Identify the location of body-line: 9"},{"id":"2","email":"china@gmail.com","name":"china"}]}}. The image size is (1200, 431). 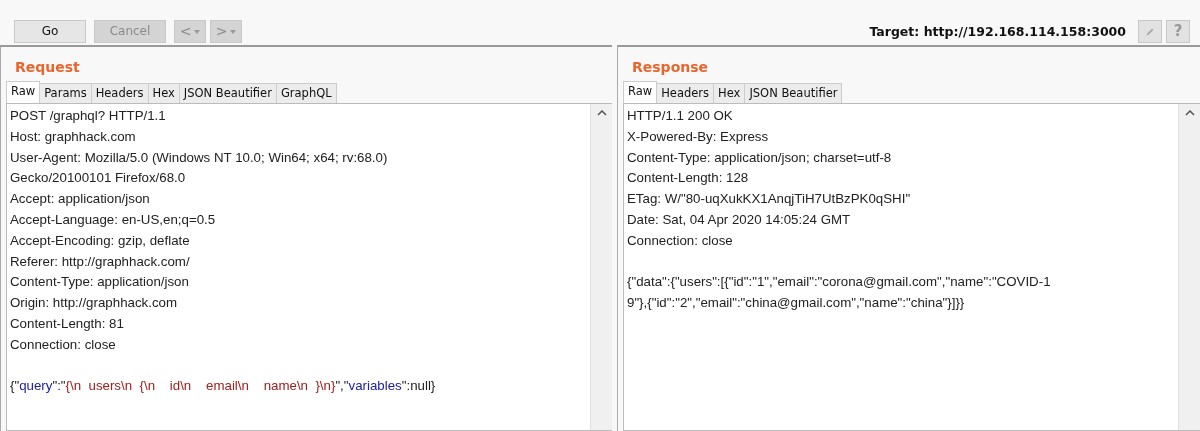
(796, 303).